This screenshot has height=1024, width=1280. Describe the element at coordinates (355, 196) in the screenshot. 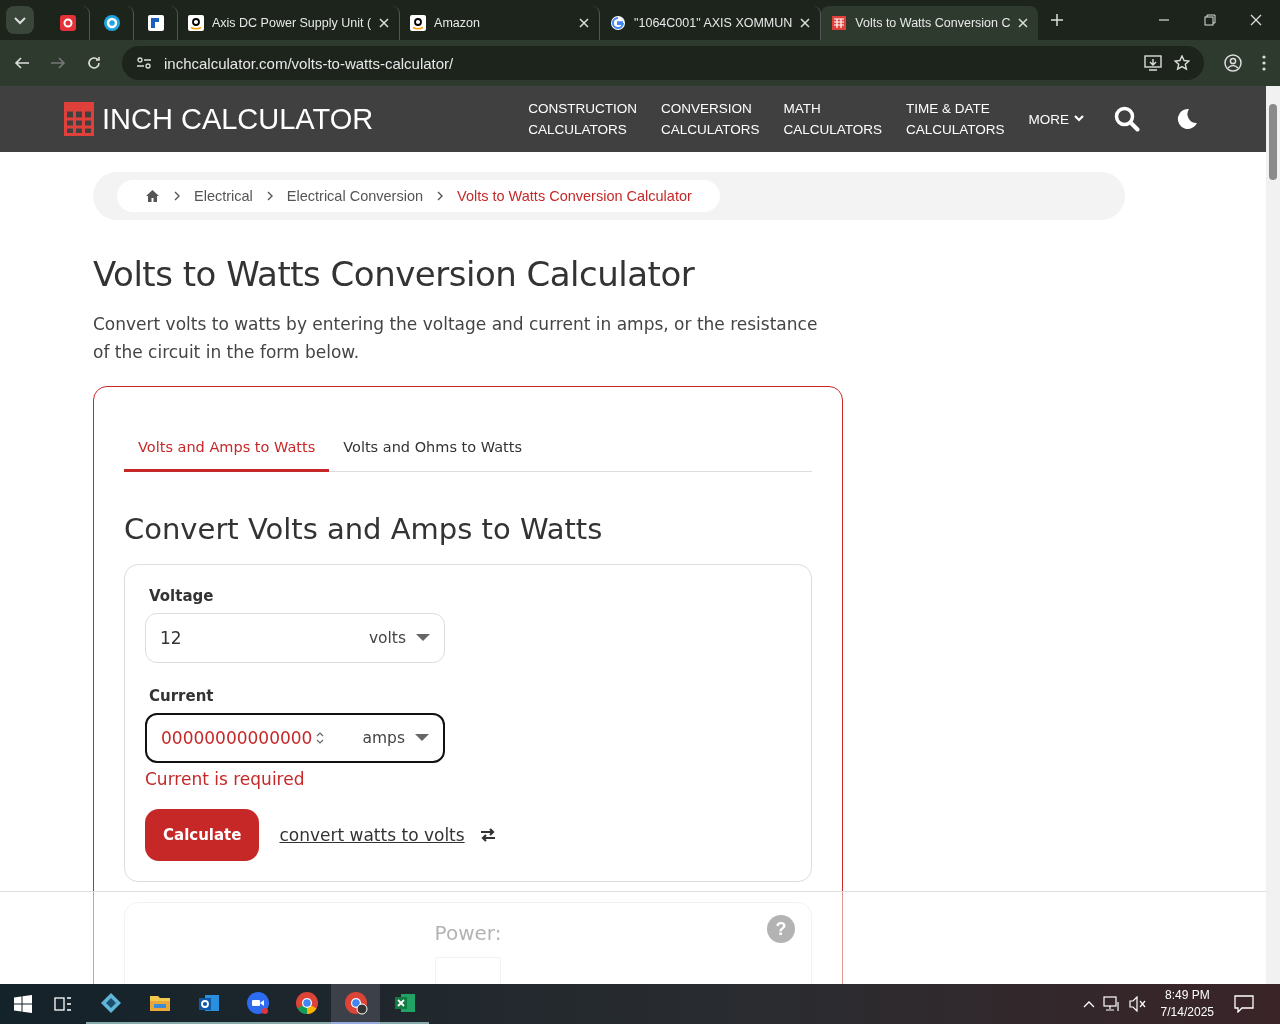

I see `breadcrumb-link: Electrical Conversion` at that location.